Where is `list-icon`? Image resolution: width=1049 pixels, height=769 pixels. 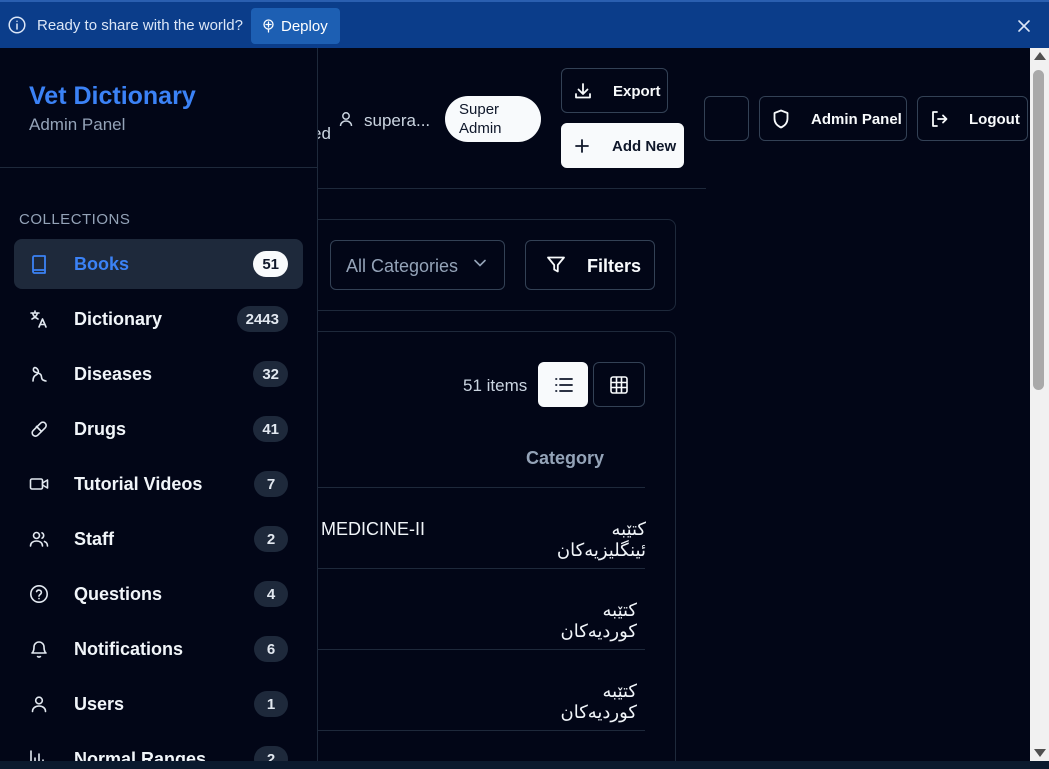
list-icon is located at coordinates (564, 385).